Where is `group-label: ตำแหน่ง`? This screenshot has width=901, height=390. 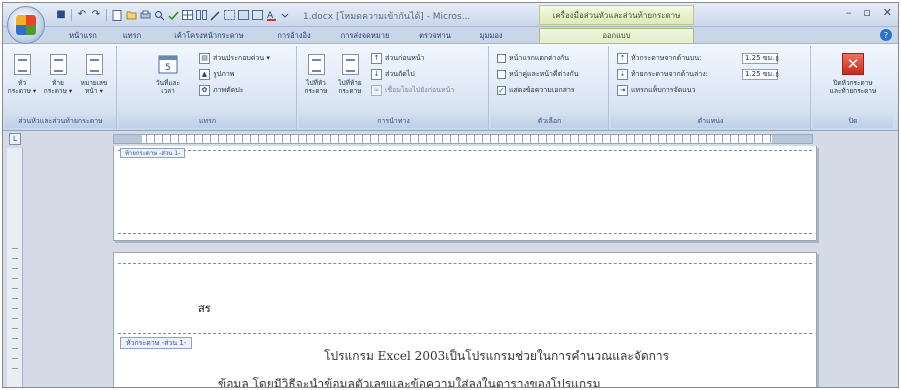 group-label: ตำแหน่ง is located at coordinates (710, 122).